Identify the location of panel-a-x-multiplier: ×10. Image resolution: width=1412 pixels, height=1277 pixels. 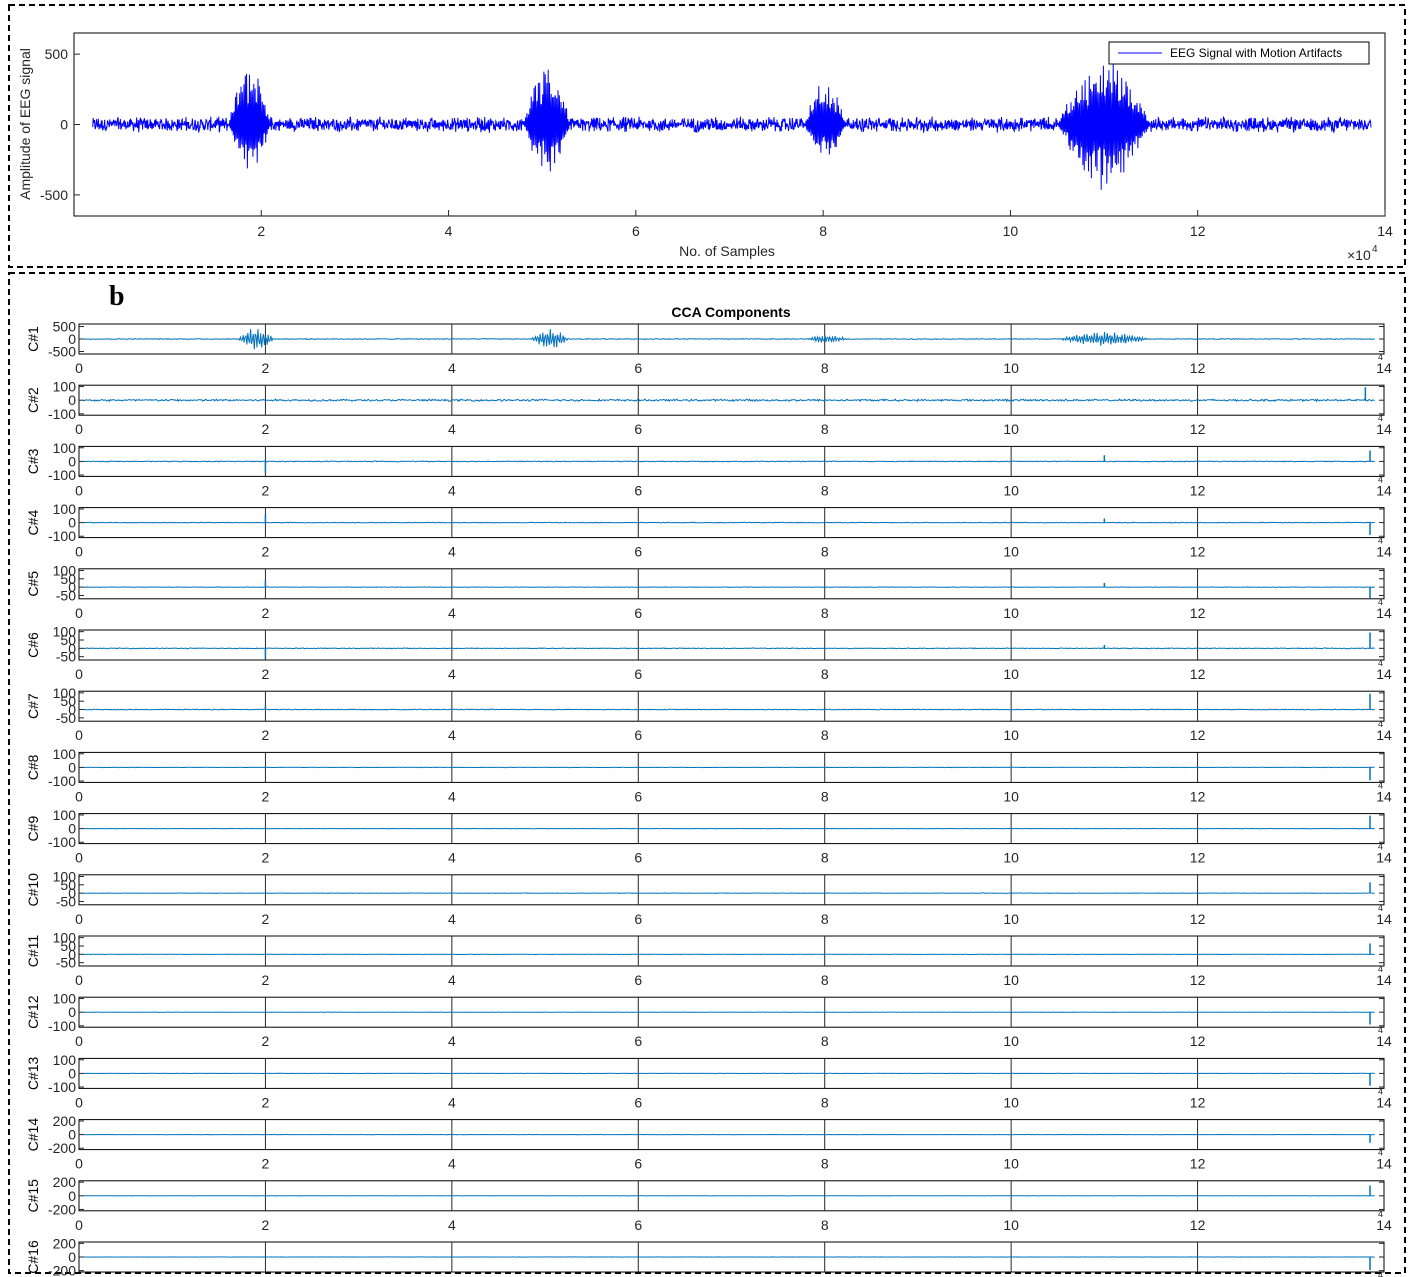
(1359, 255).